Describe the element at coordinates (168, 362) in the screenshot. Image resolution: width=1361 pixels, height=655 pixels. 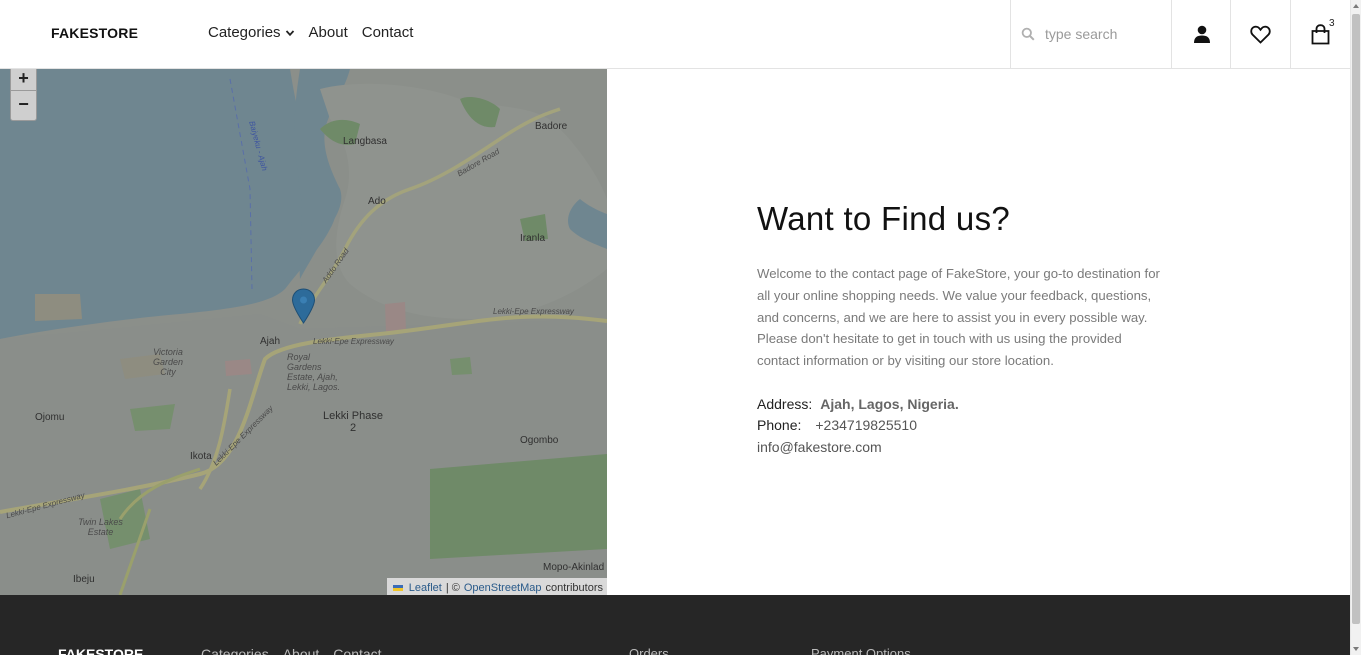
I see `map-label-victoria-garden-city: Victoria Garden City` at that location.